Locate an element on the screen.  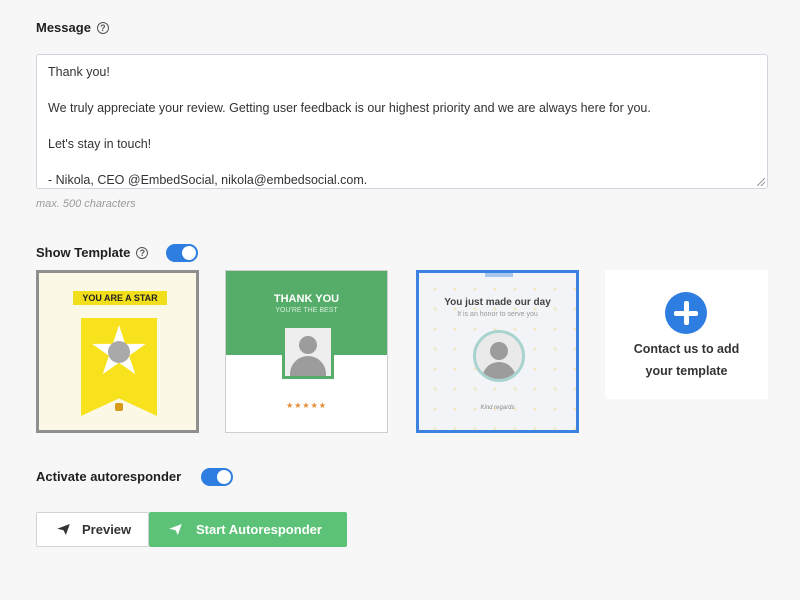
contact-add-template-card: Contact us to add your template is located at coordinates (686, 334).